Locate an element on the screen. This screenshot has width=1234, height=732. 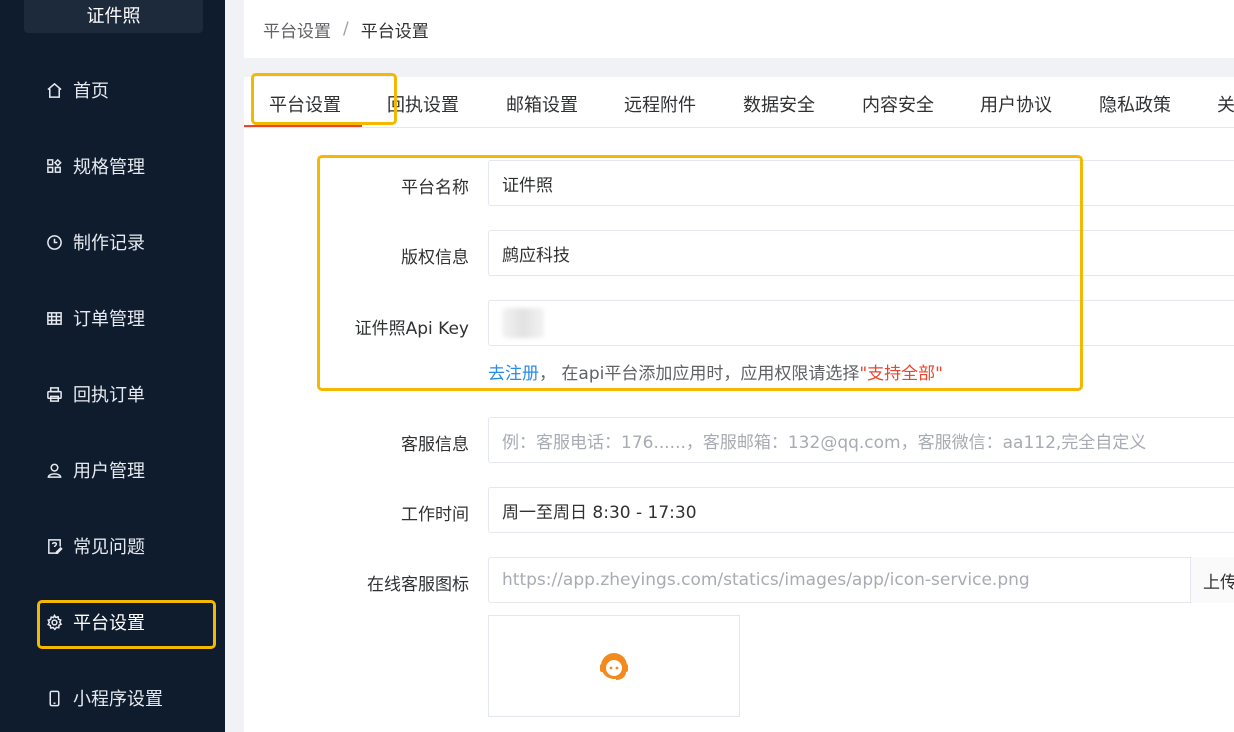
app-logo: 证件照 is located at coordinates (113, 16).